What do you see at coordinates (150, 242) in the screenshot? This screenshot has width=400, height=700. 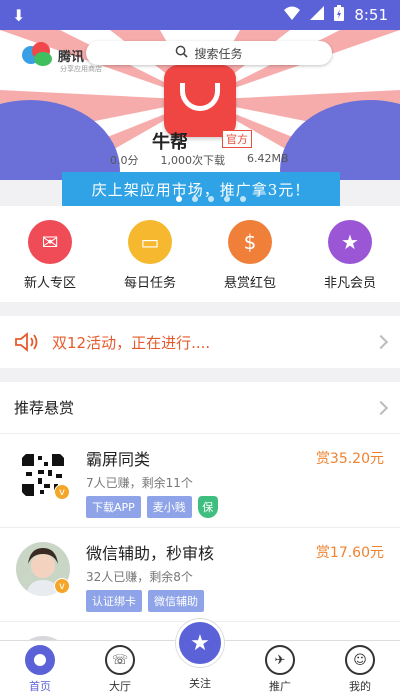 I see `laptop-icon: ▭` at bounding box center [150, 242].